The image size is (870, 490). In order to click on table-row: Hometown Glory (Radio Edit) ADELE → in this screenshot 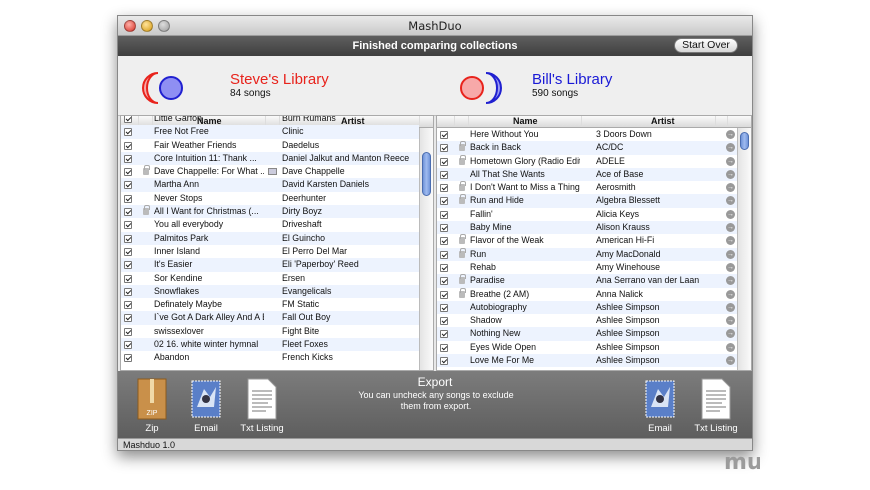, I will do `click(587, 161)`.